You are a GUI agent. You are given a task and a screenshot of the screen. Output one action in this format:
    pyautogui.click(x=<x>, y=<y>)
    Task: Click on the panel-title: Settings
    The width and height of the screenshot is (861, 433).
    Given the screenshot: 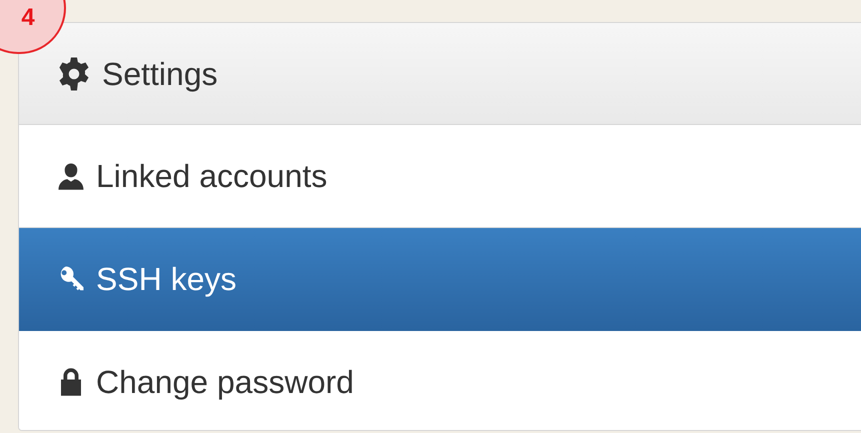 What is the action you would take?
    pyautogui.click(x=160, y=74)
    